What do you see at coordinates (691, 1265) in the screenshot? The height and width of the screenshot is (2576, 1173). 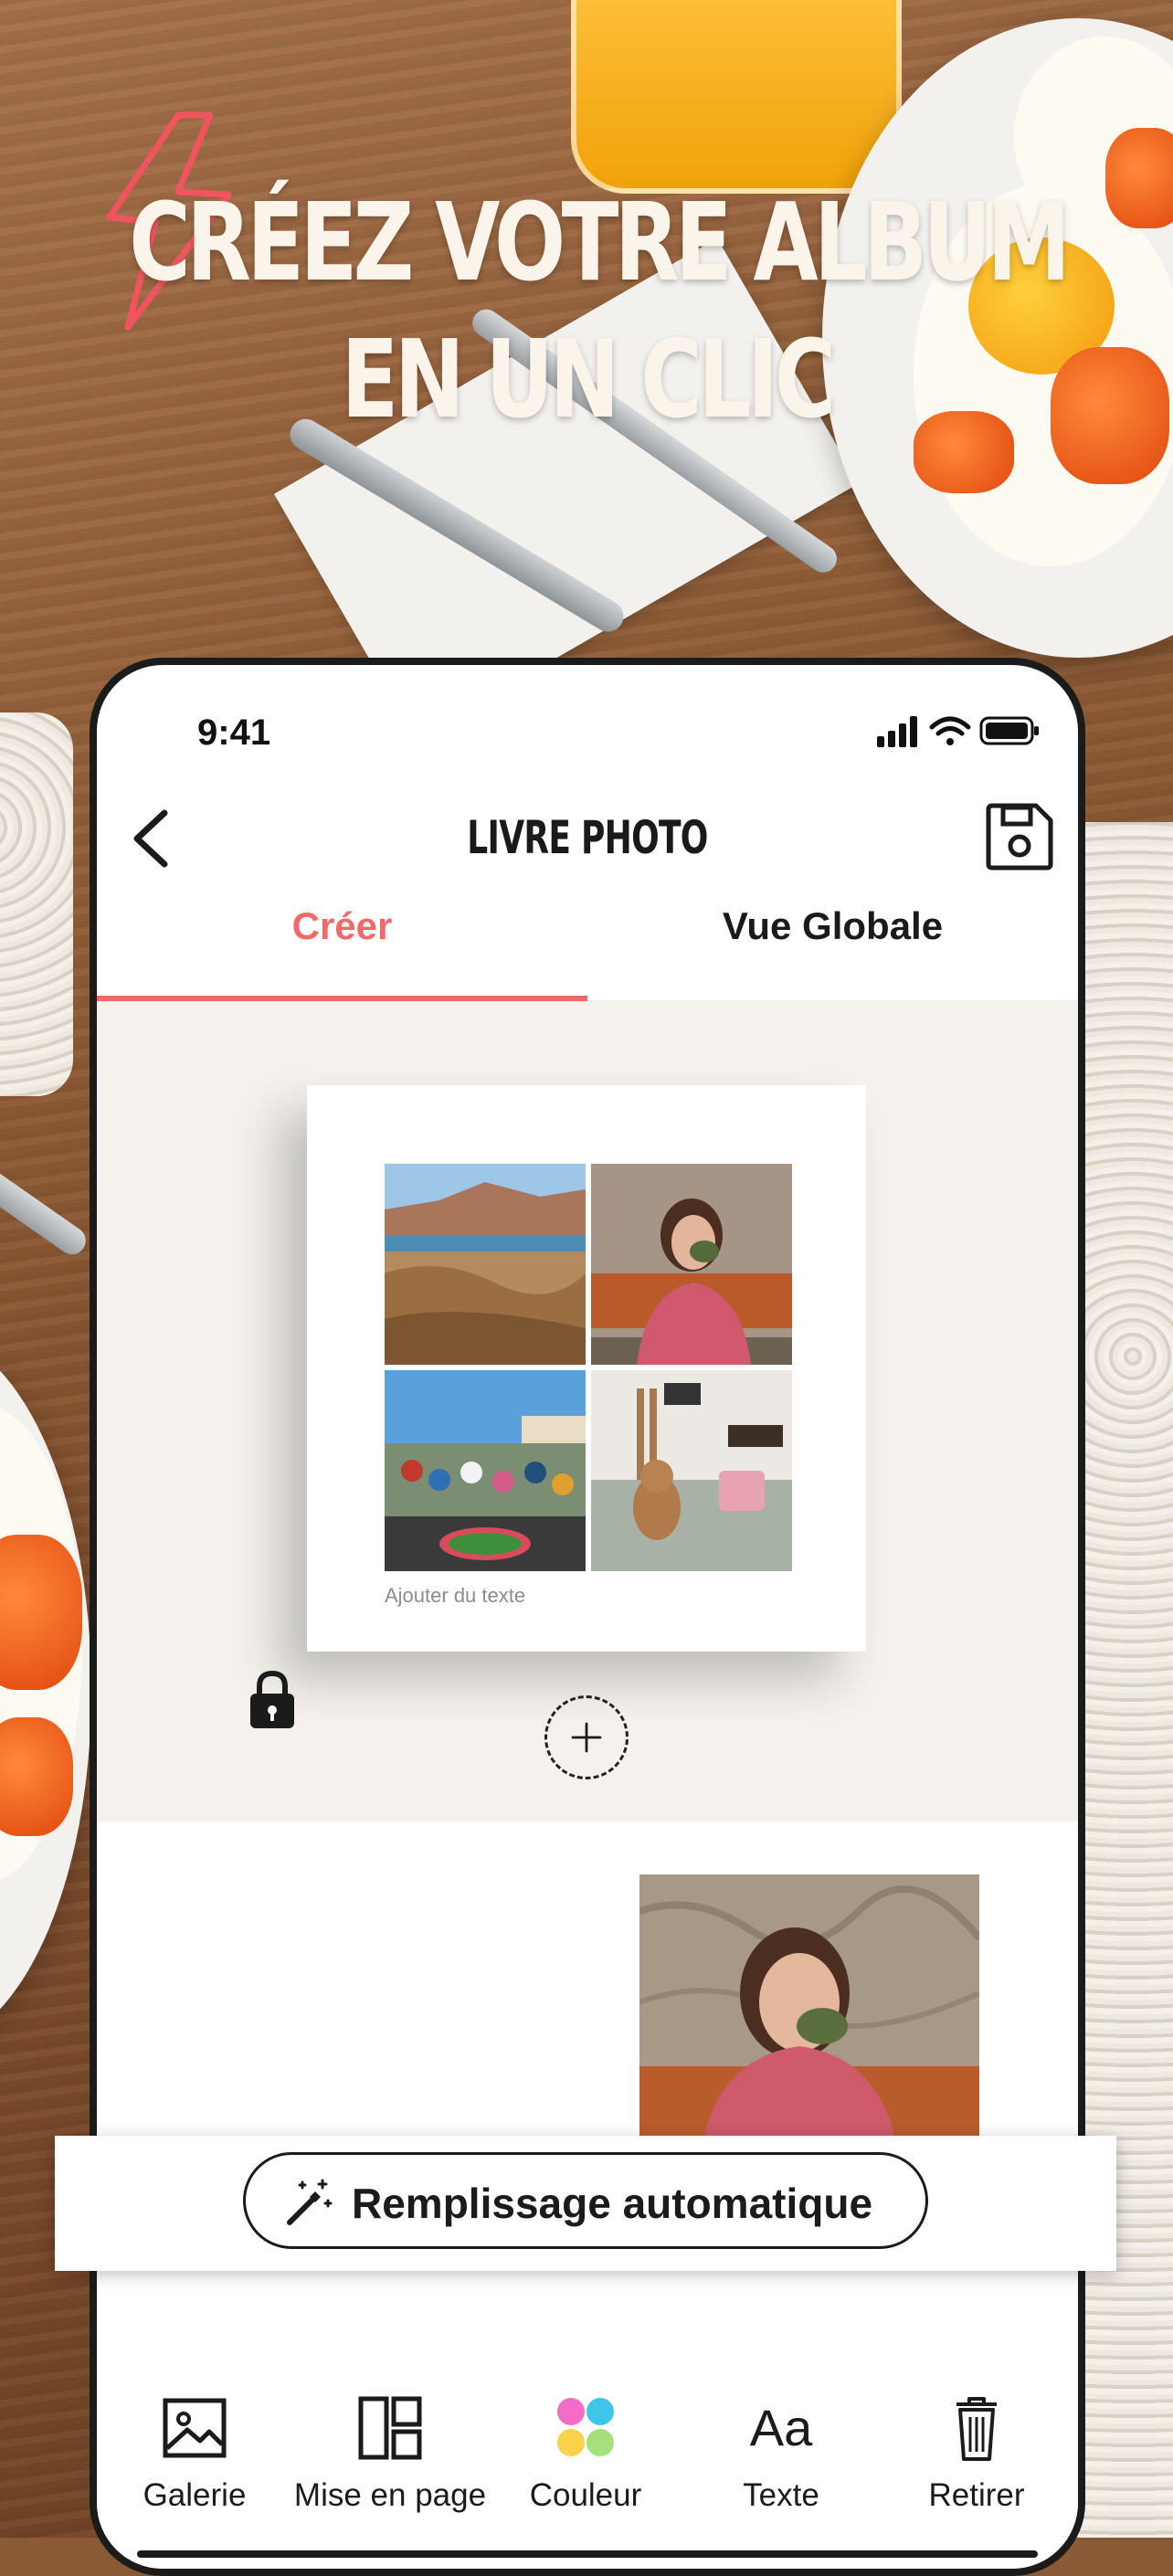 I see `photo-portrait` at bounding box center [691, 1265].